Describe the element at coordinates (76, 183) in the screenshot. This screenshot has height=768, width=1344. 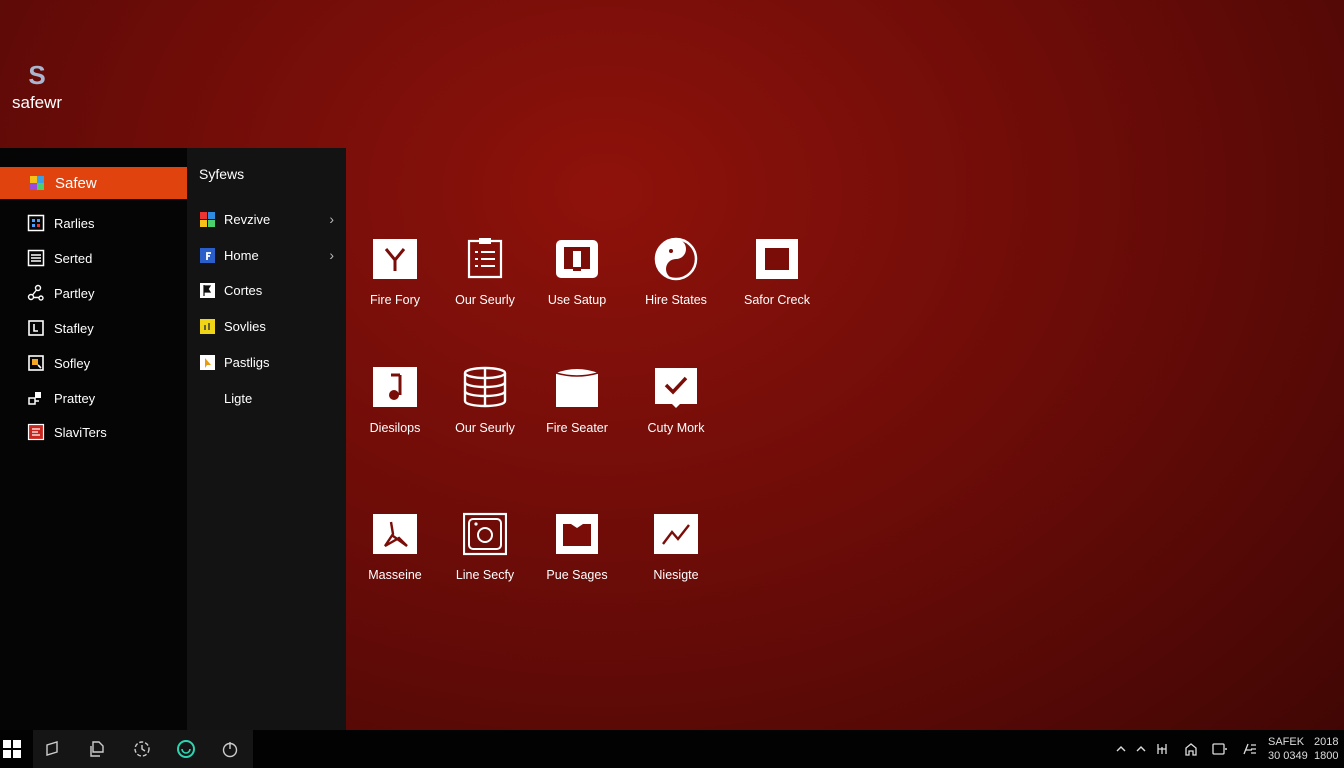
I see `left-menu-label: Safew` at that location.